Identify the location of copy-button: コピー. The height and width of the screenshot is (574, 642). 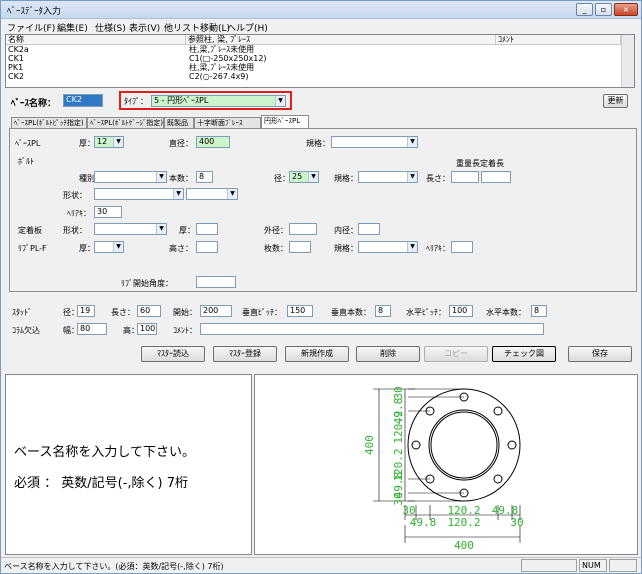
(456, 354).